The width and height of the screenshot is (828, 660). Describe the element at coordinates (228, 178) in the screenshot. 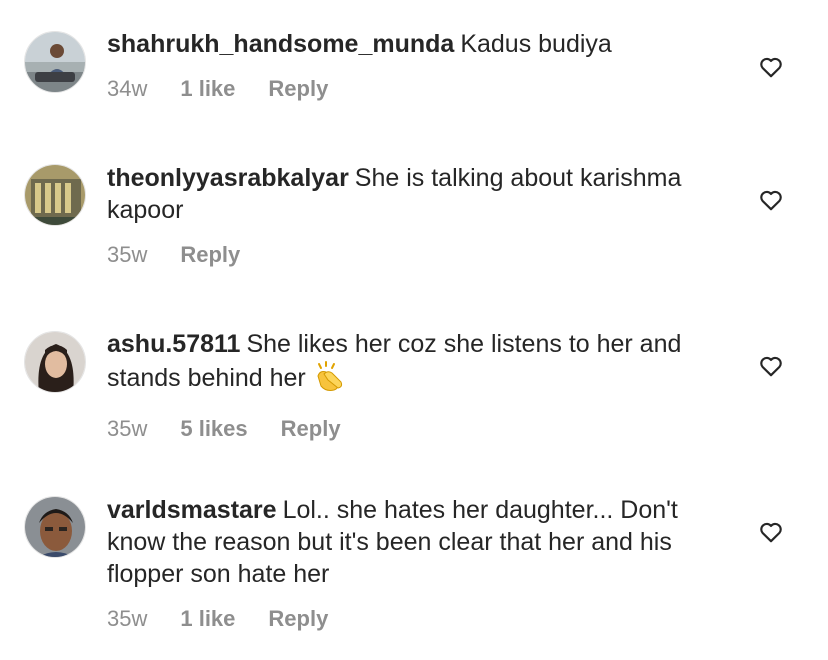

I see `comment-username: theonlyyasrabkalyar` at that location.